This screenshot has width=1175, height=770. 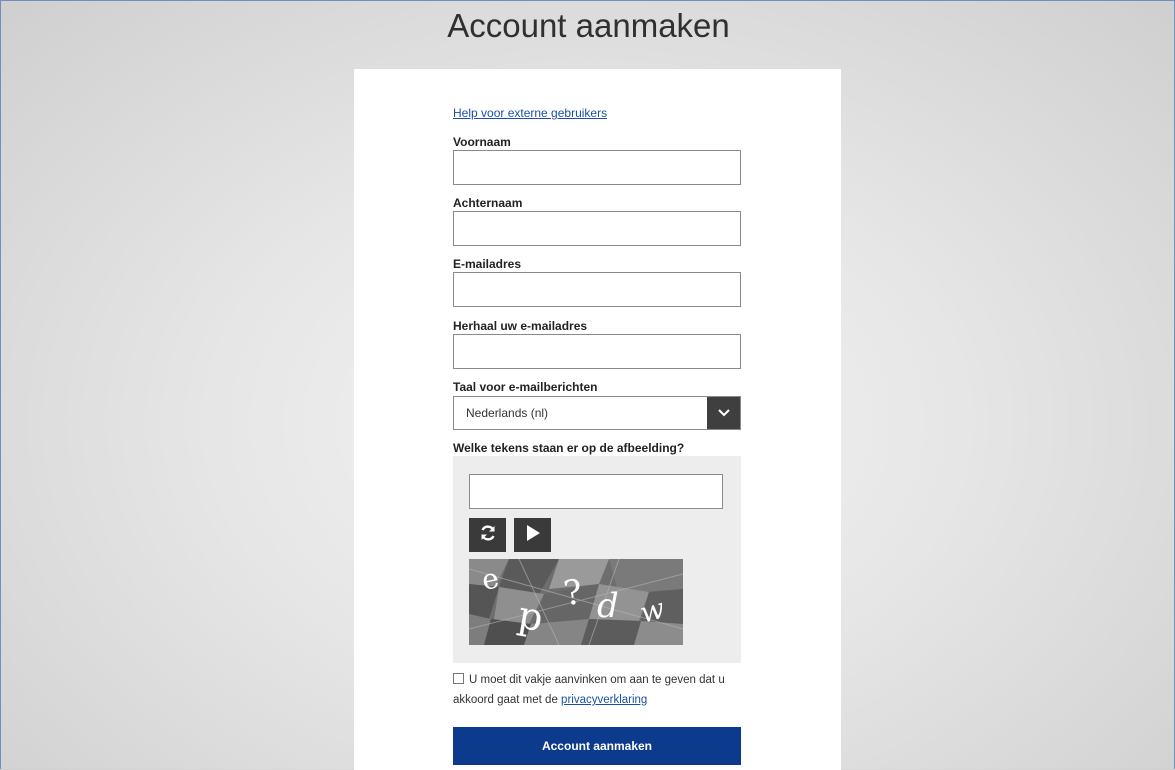 I want to click on help-link: Help voor externe gebruikers, so click(x=530, y=113).